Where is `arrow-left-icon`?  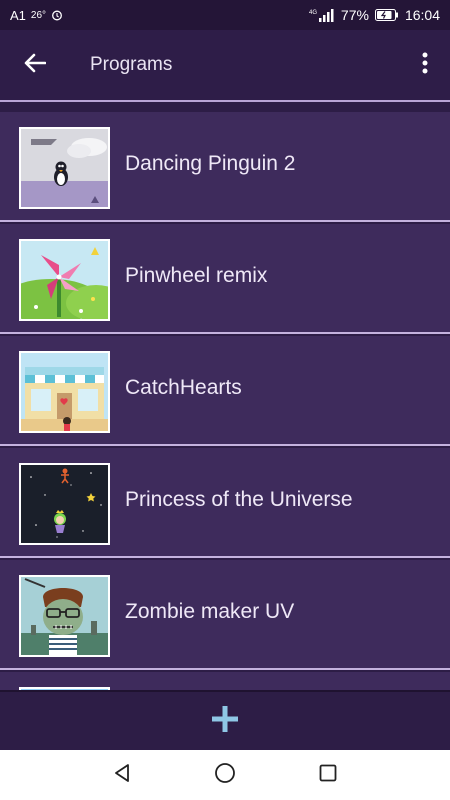 arrow-left-icon is located at coordinates (35, 65).